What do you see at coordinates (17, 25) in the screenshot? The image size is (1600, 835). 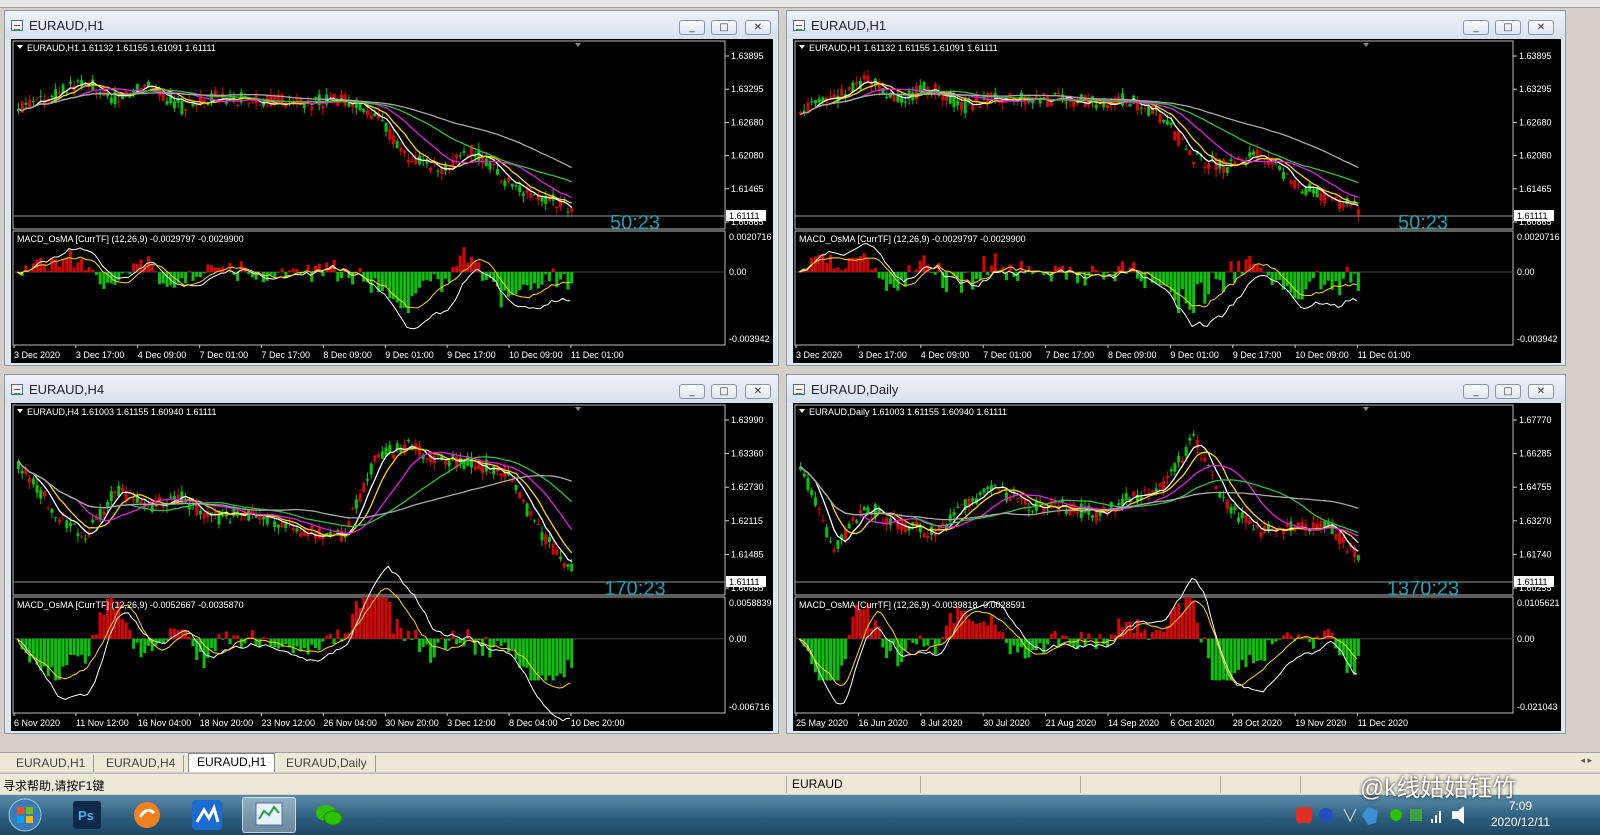 I see `chart-window-icon` at bounding box center [17, 25].